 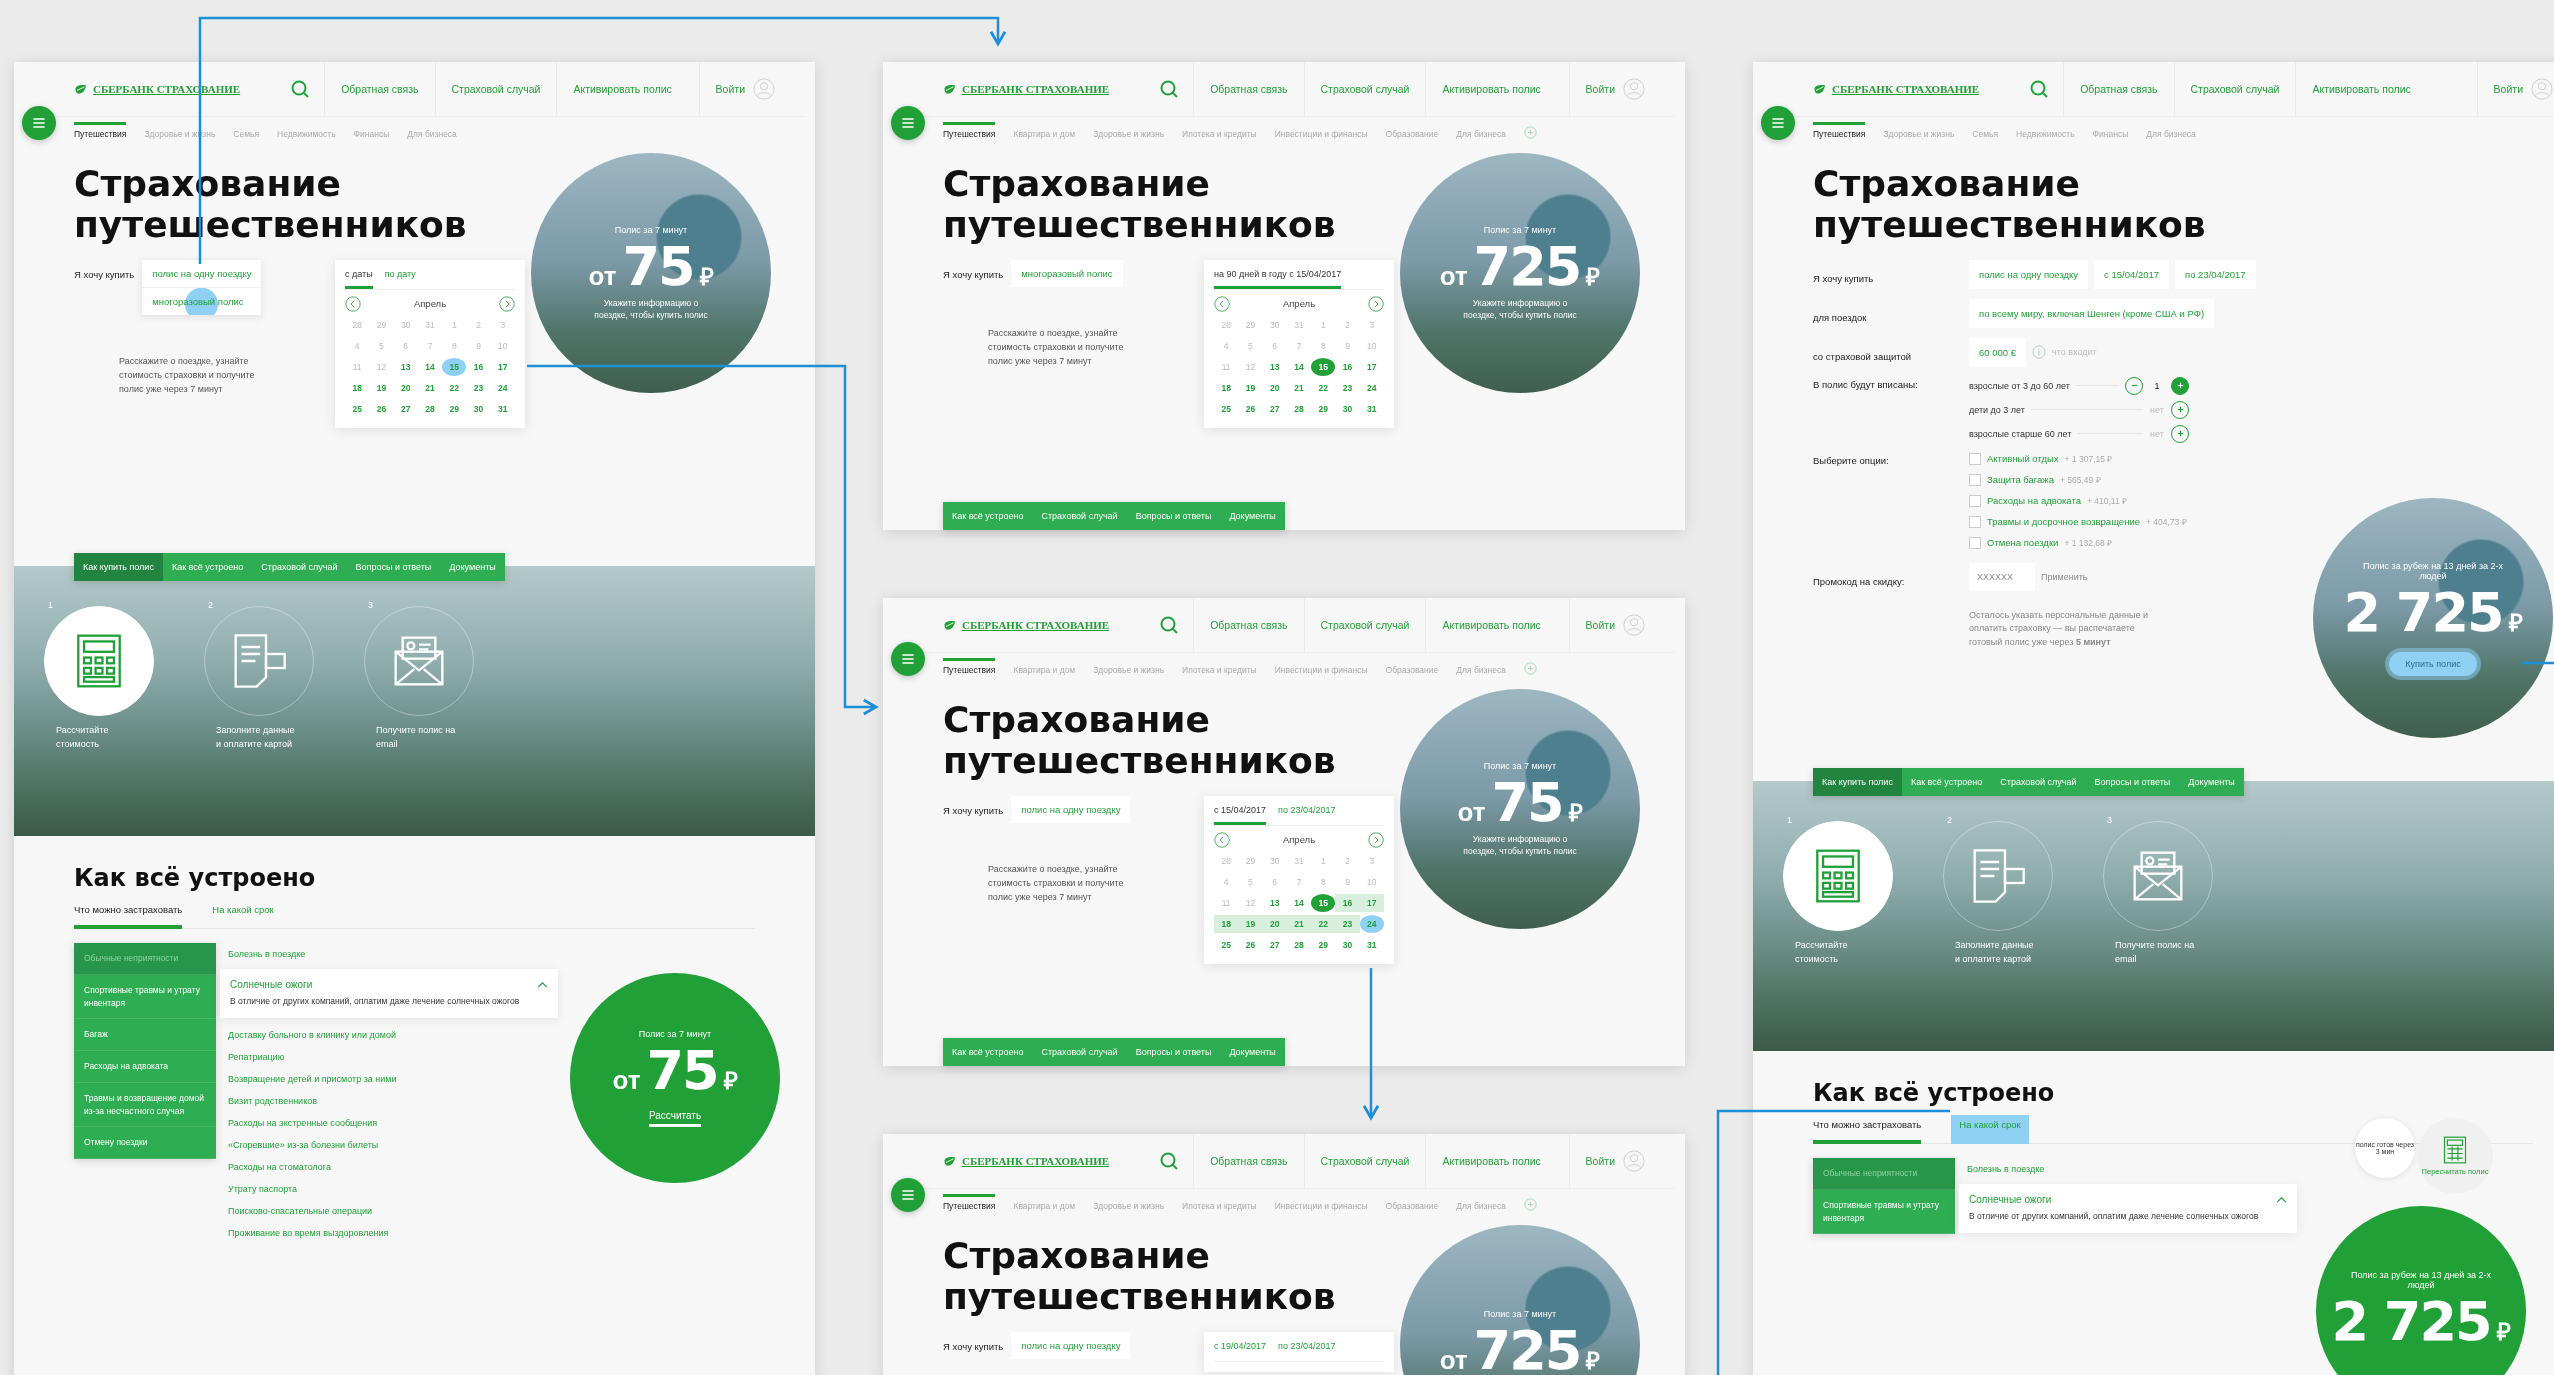 What do you see at coordinates (202, 300) in the screenshot?
I see `dropdown-option: многоразовый полис` at bounding box center [202, 300].